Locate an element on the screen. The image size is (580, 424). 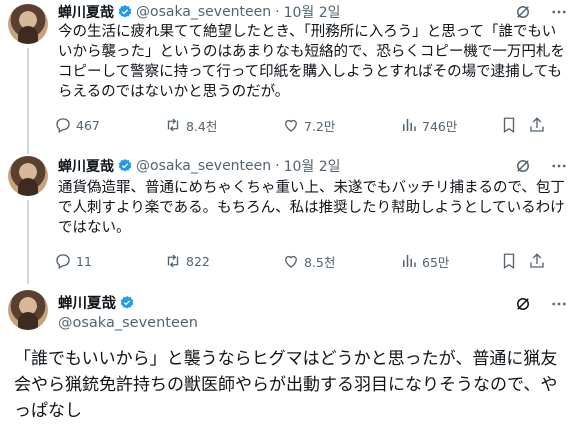
author-name-row: 蝉川夏哉 is located at coordinates (98, 302).